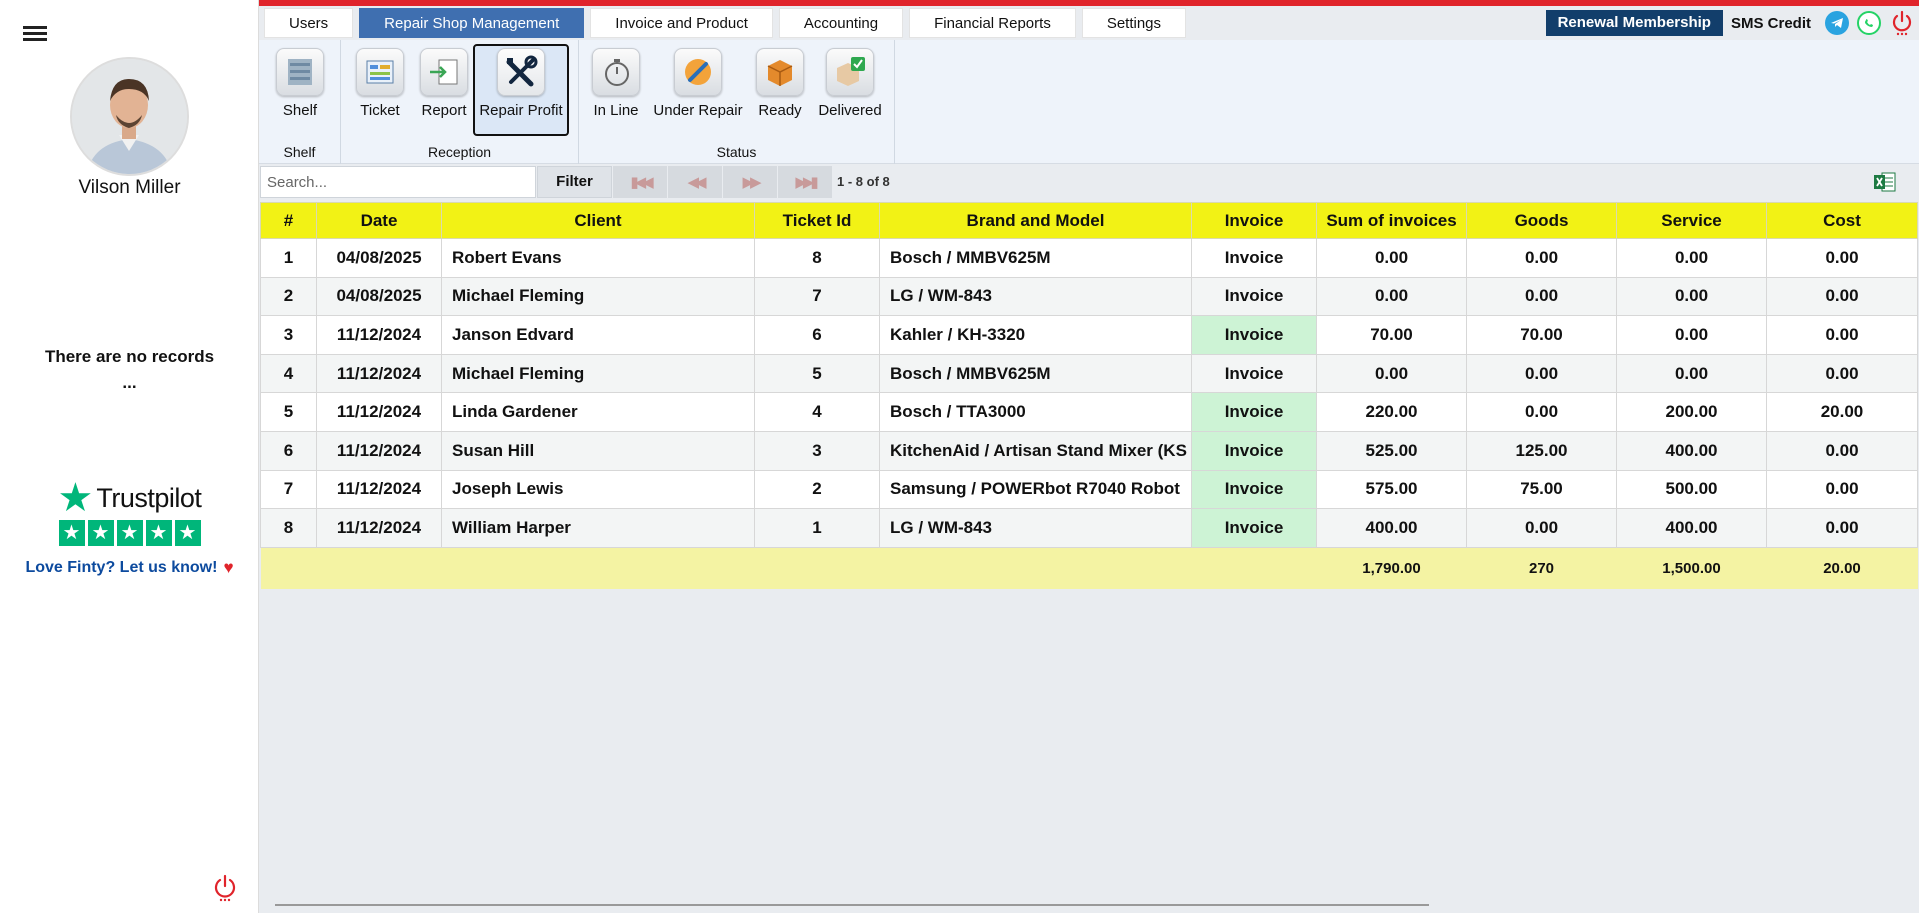 The image size is (1919, 913). Describe the element at coordinates (1634, 23) in the screenshot. I see `renewal-membership-button: Renewal Membership` at that location.